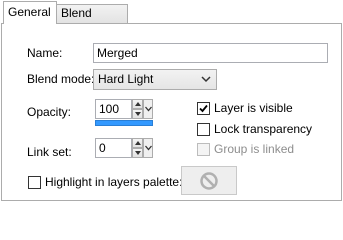 The width and height of the screenshot is (343, 240). I want to click on opacity-level-bar, so click(124, 123).